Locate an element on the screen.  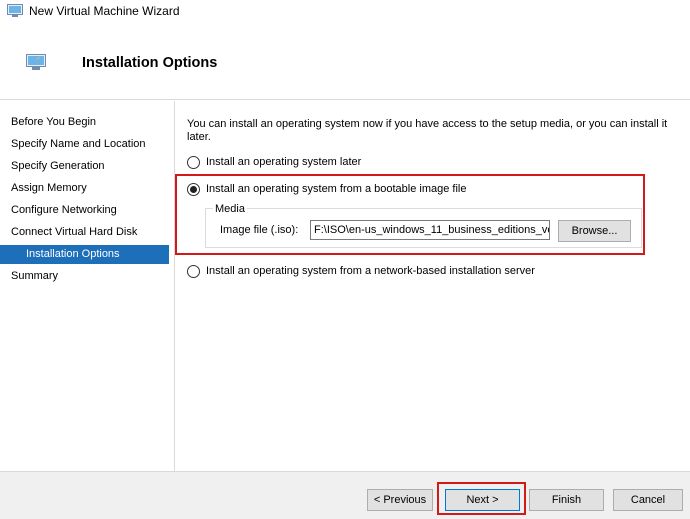
window-title: New Virtual Machine Wizard is located at coordinates (104, 11).